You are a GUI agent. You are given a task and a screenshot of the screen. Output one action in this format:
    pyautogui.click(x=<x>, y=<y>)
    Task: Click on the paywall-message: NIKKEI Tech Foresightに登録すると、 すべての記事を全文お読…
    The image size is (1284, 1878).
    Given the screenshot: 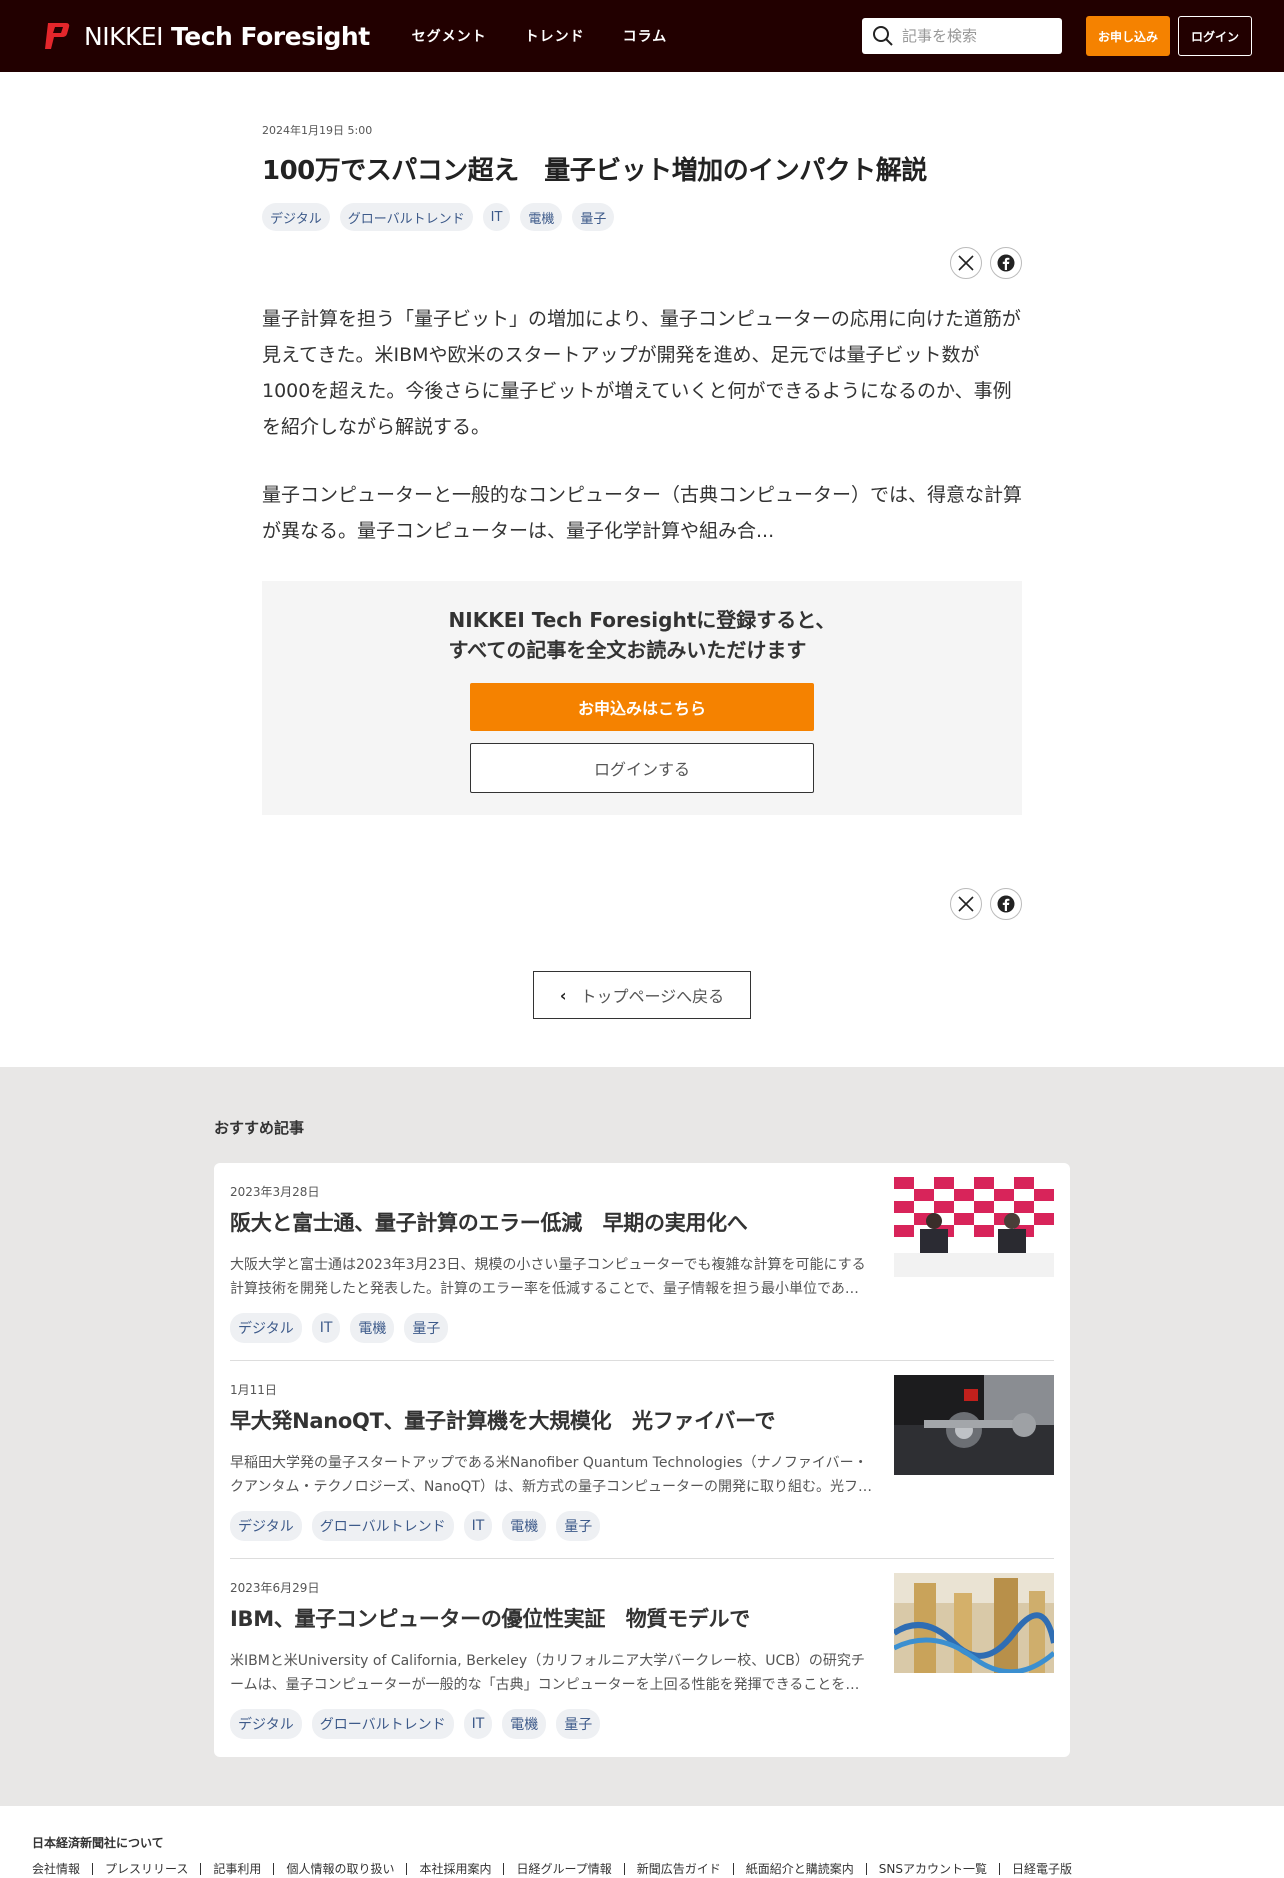 What is the action you would take?
    pyautogui.click(x=642, y=635)
    